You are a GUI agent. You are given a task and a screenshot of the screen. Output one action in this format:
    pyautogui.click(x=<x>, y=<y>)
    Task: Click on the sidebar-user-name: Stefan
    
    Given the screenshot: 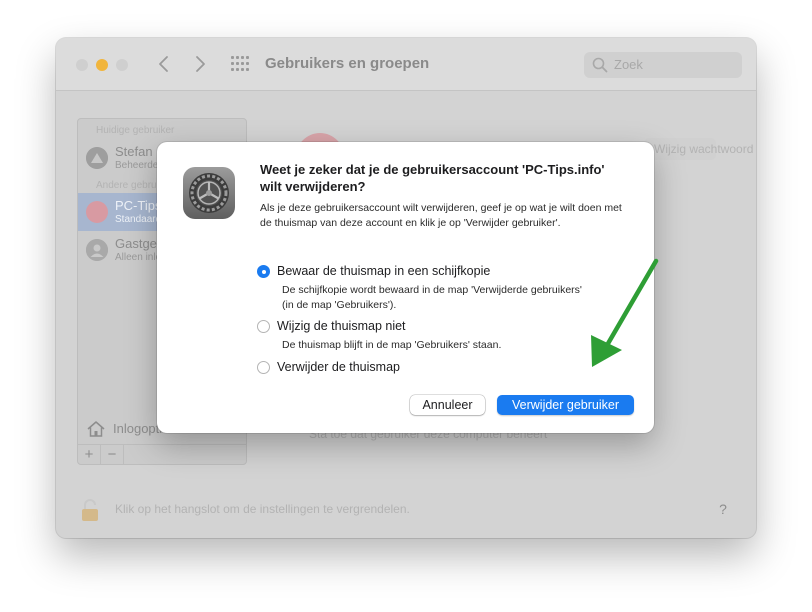 What is the action you would take?
    pyautogui.click(x=134, y=151)
    